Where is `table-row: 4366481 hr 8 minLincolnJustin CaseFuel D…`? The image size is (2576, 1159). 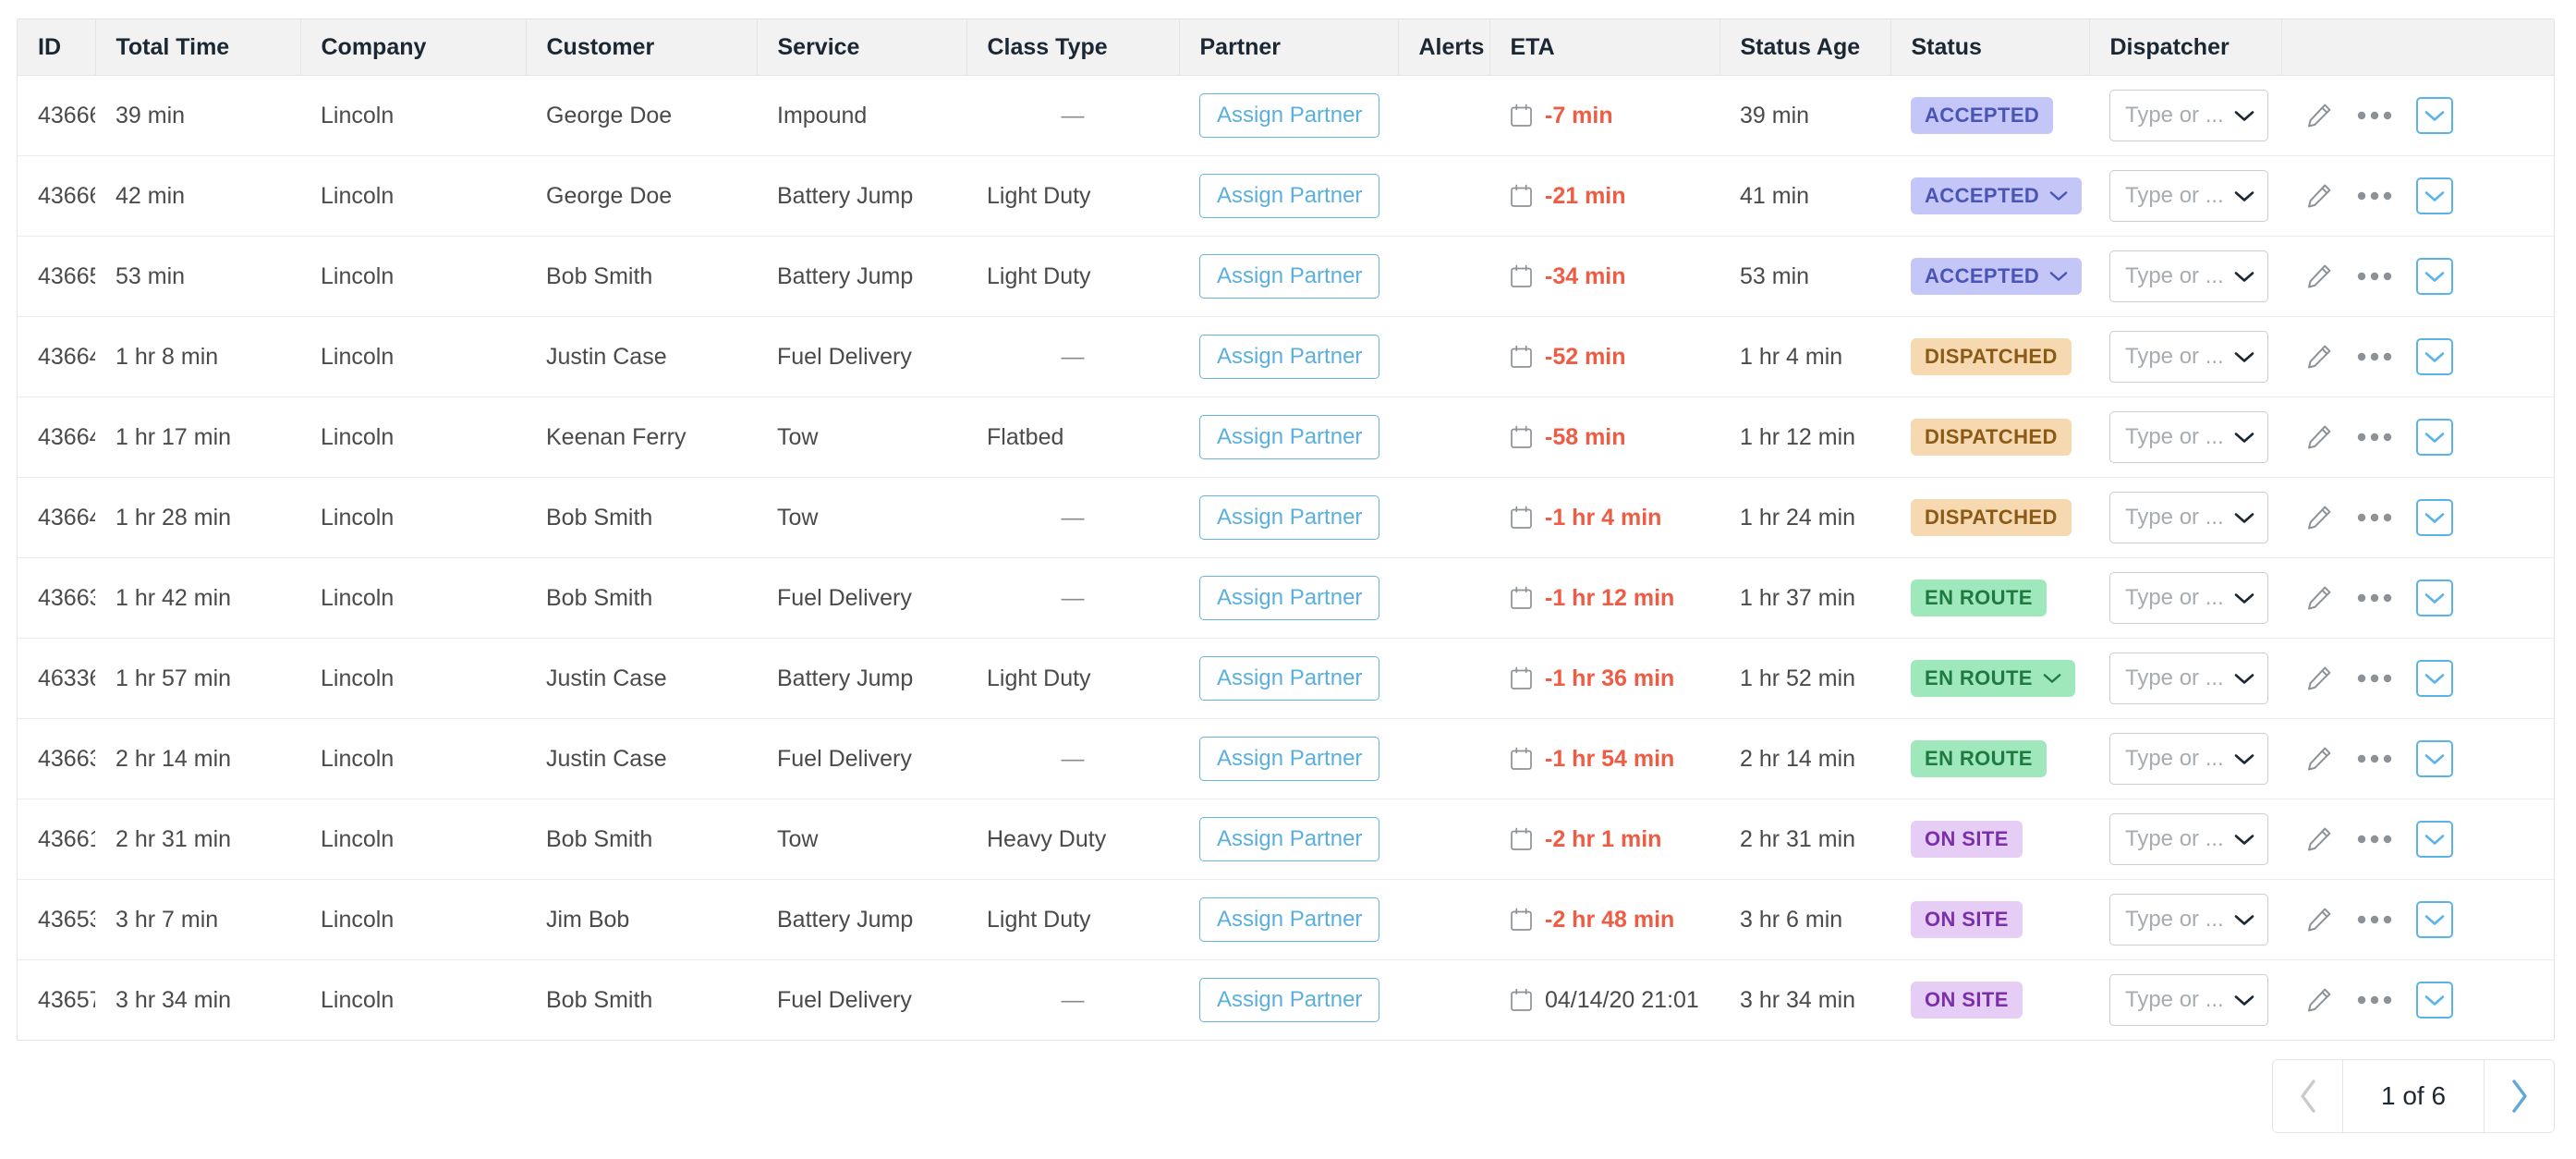
table-row: 4366481 hr 8 minLincolnJustin CaseFuel D… is located at coordinates (1286, 357).